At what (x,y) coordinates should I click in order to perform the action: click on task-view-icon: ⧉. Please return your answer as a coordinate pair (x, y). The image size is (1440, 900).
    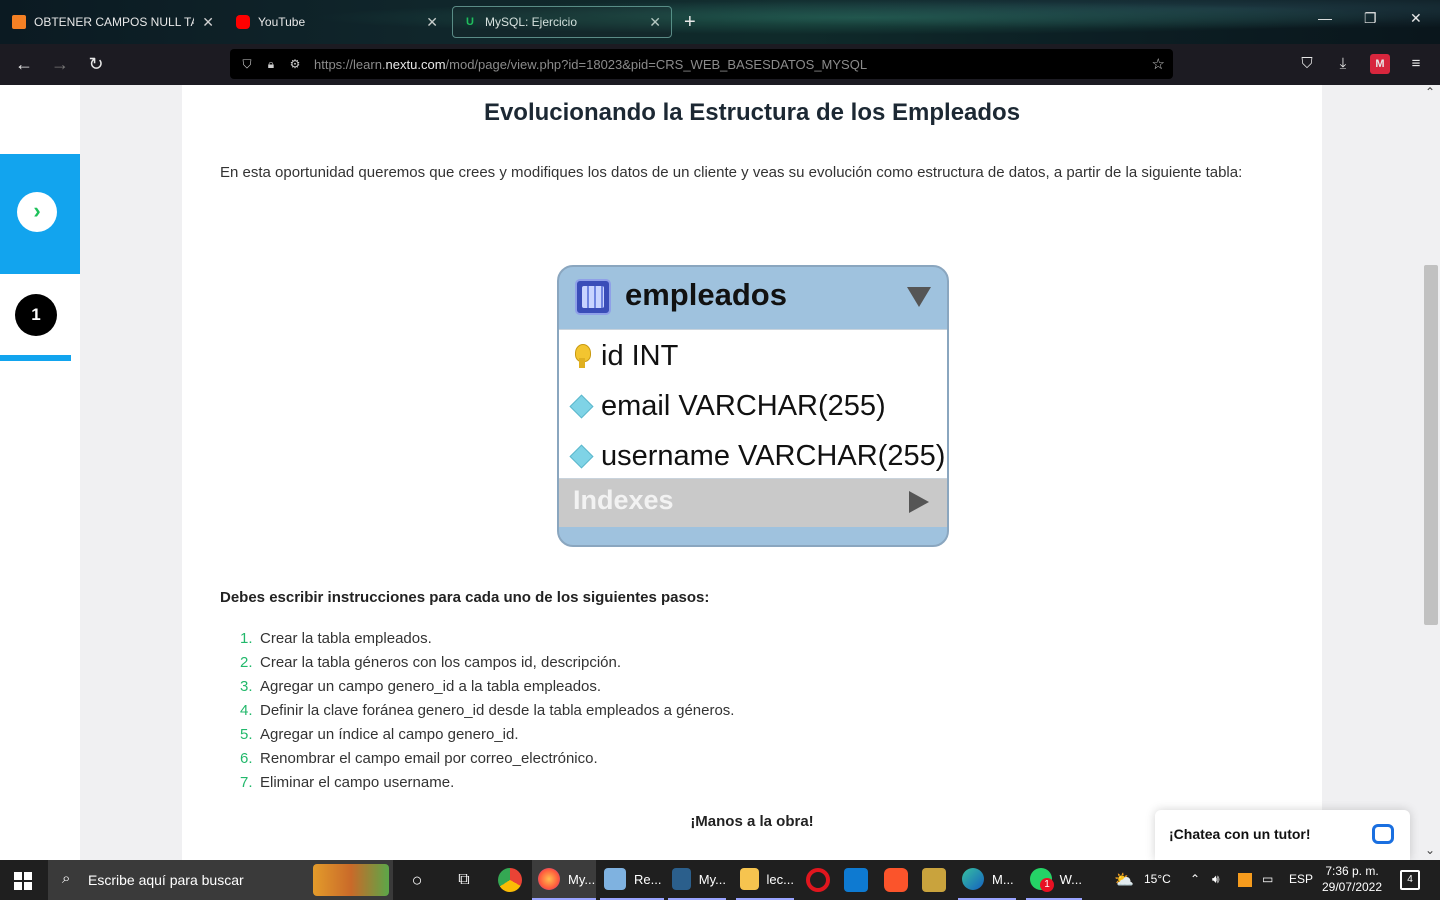
    Looking at the image, I should click on (464, 880).